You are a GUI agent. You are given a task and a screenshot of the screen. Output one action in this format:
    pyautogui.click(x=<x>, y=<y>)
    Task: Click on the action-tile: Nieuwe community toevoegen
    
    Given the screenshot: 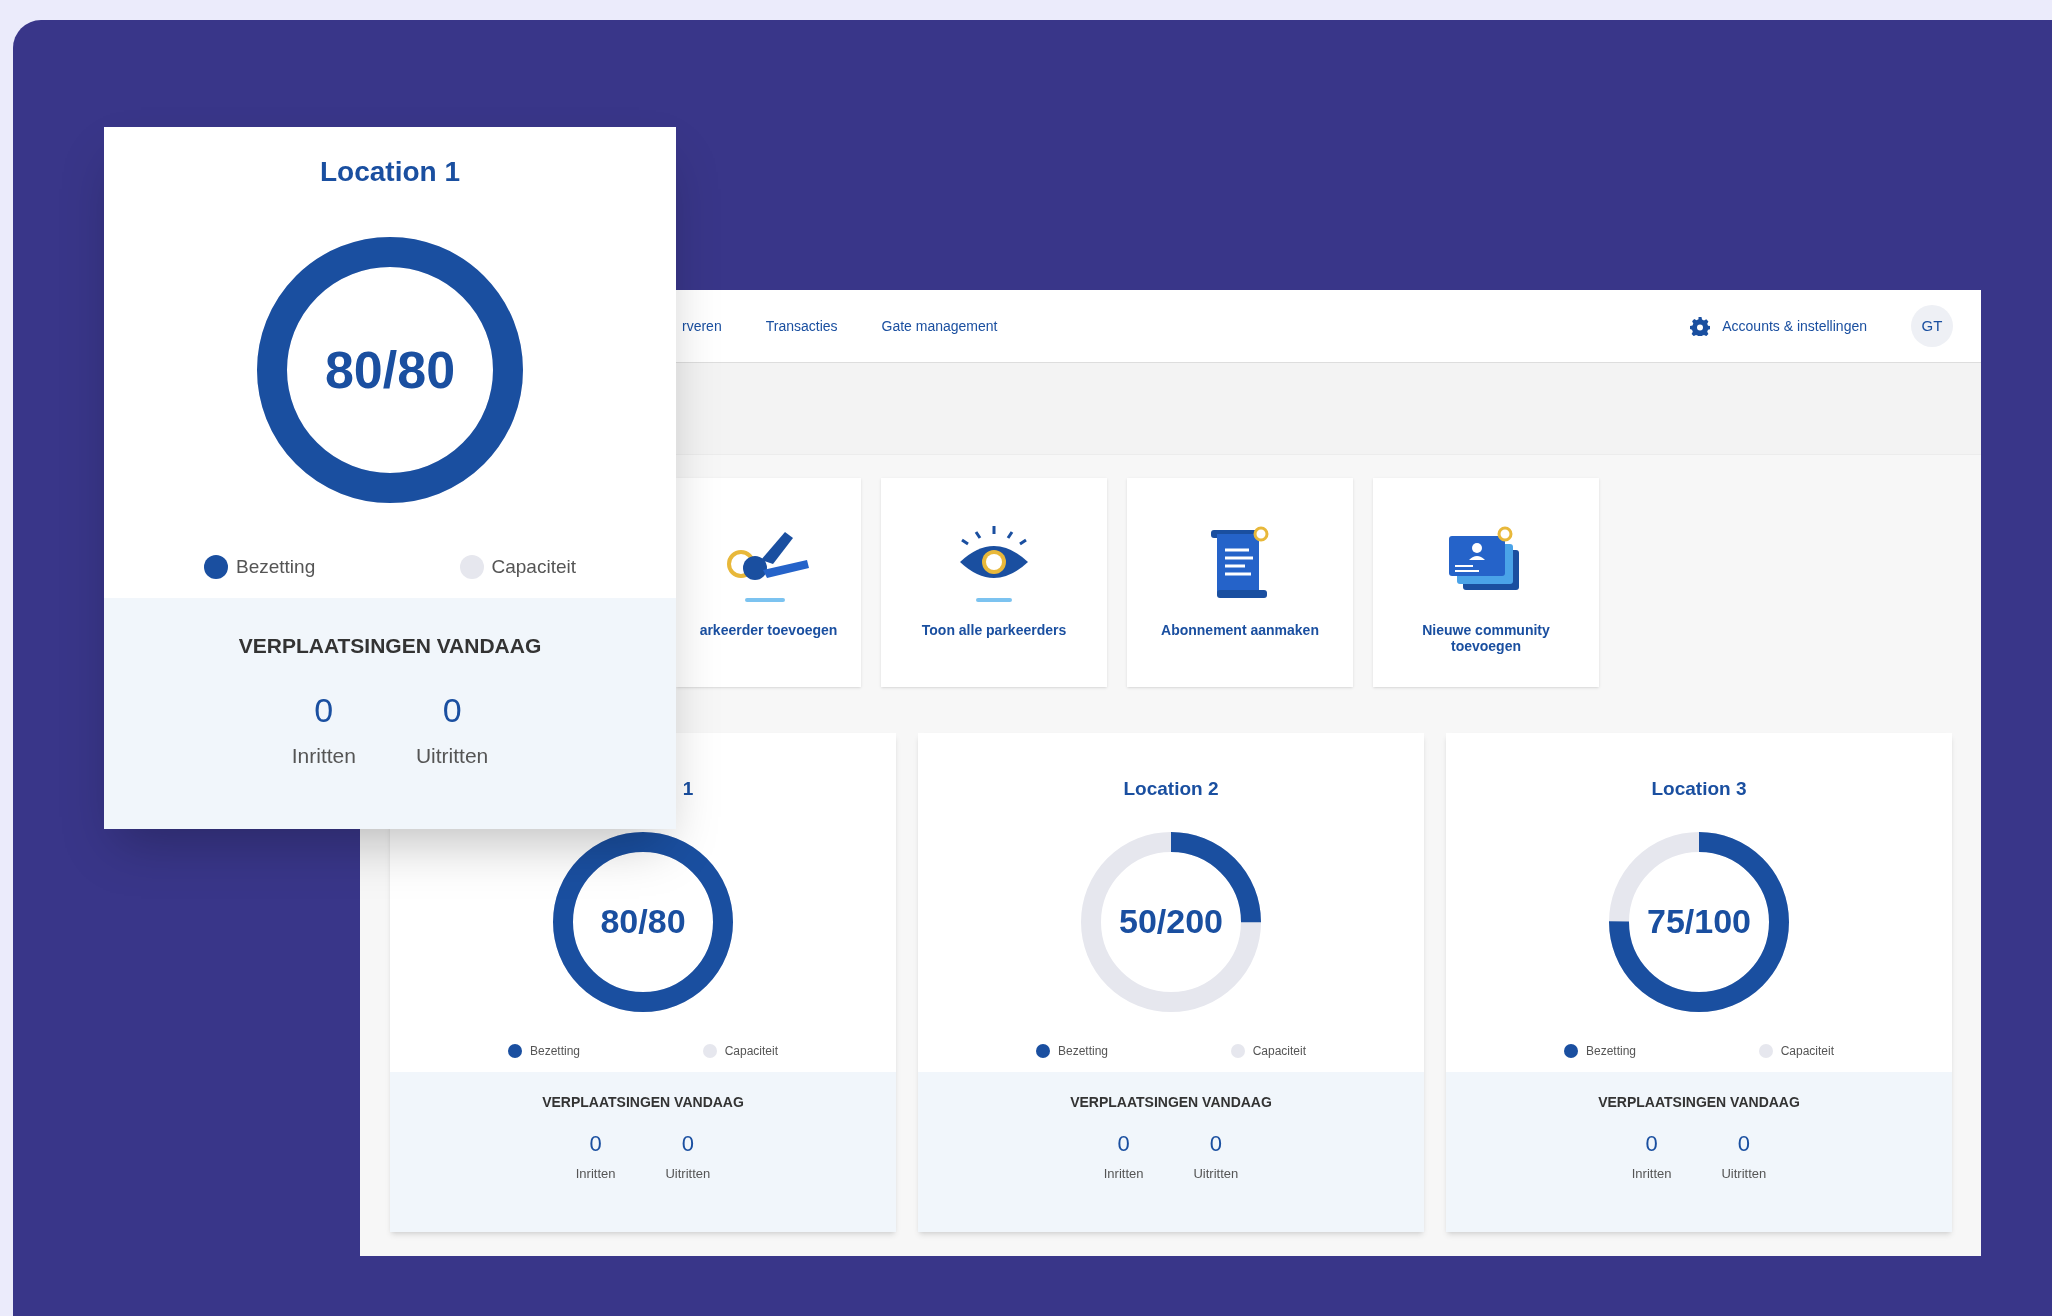 What is the action you would take?
    pyautogui.click(x=1486, y=582)
    